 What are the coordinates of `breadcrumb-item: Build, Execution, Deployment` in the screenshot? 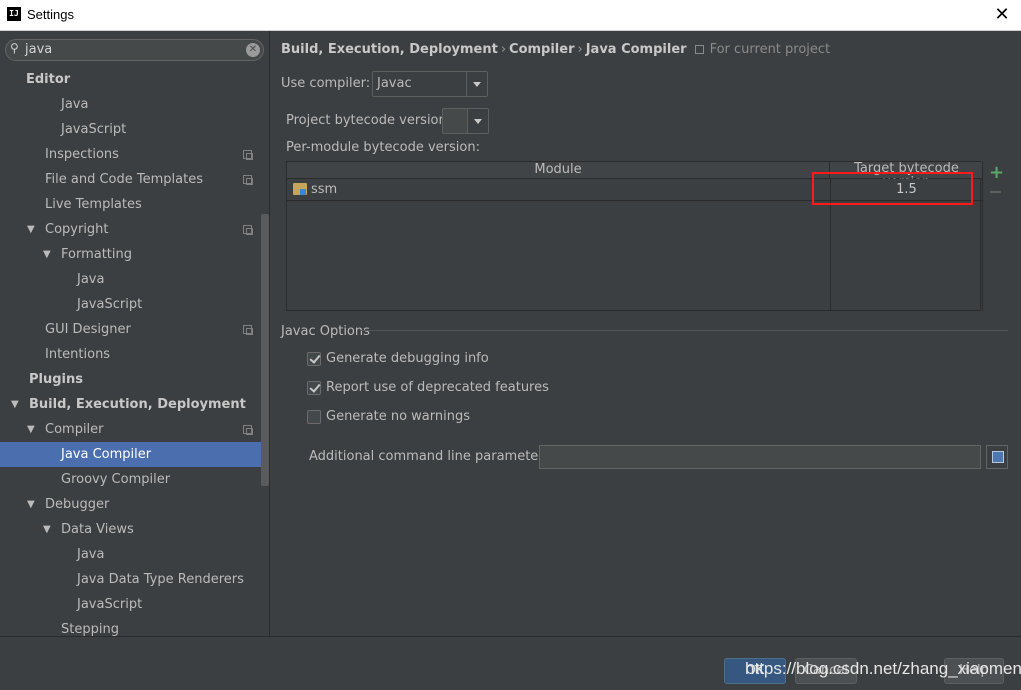 It's located at (389, 49).